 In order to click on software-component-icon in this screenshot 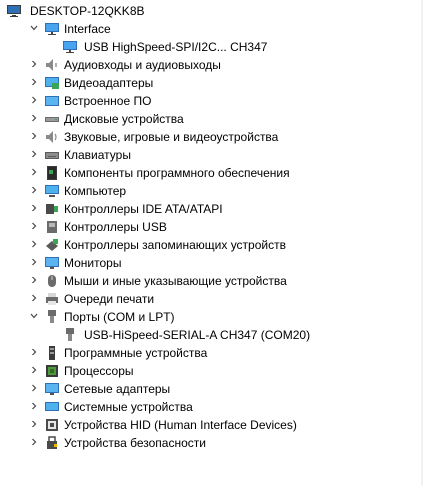, I will do `click(52, 173)`.